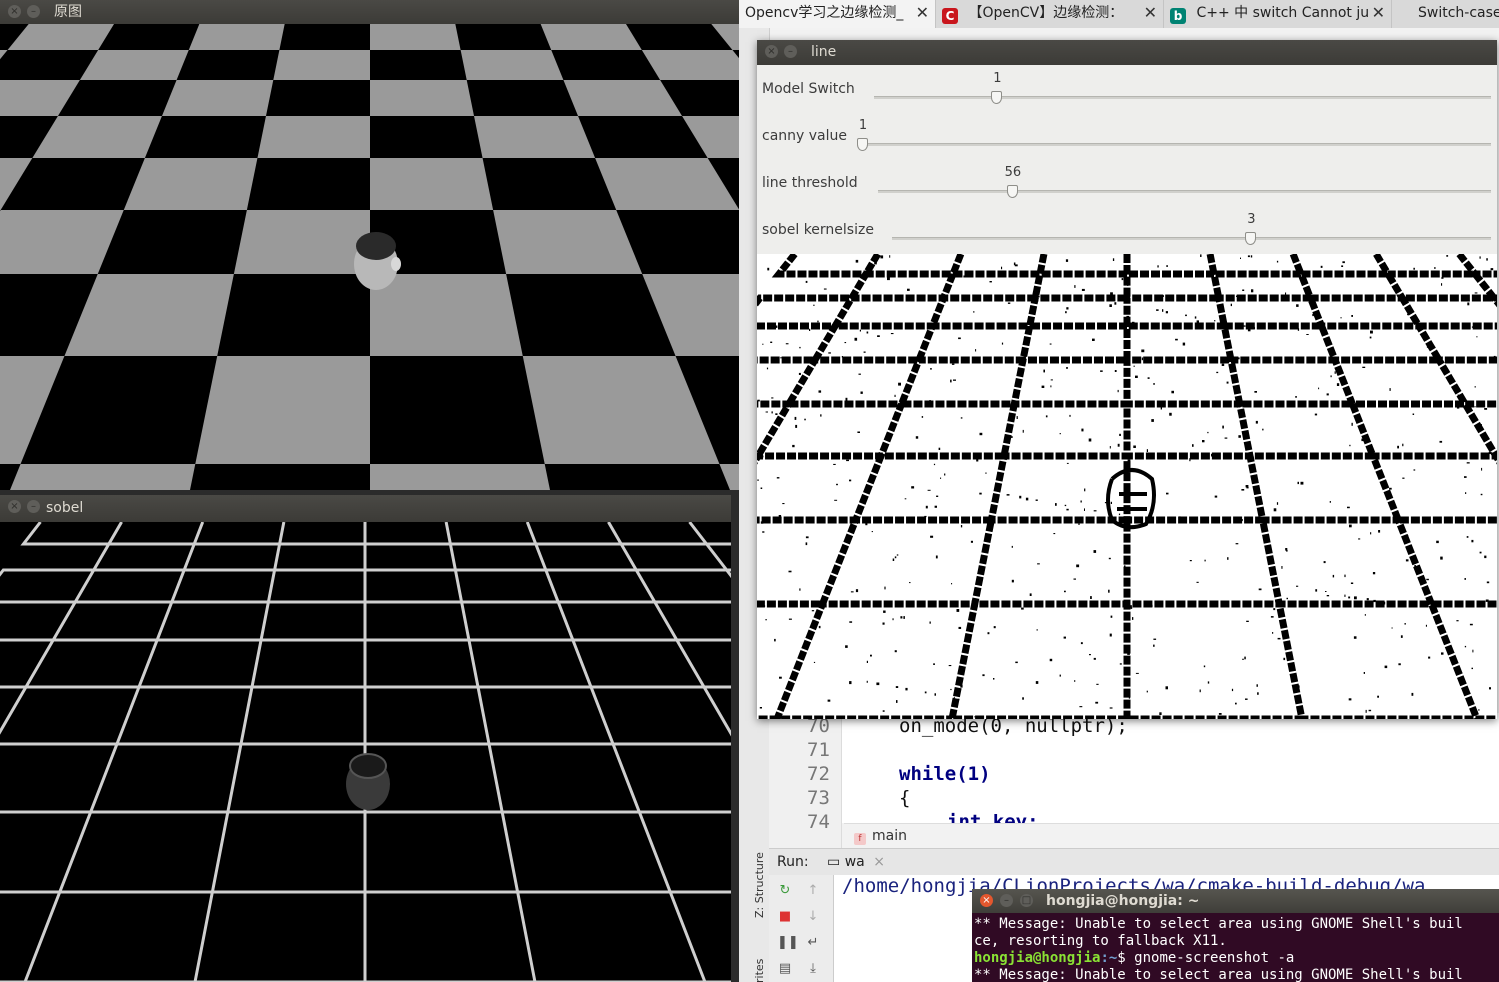 Image resolution: width=1499 pixels, height=982 pixels. I want to click on maximize-icon: □, so click(1026, 900).